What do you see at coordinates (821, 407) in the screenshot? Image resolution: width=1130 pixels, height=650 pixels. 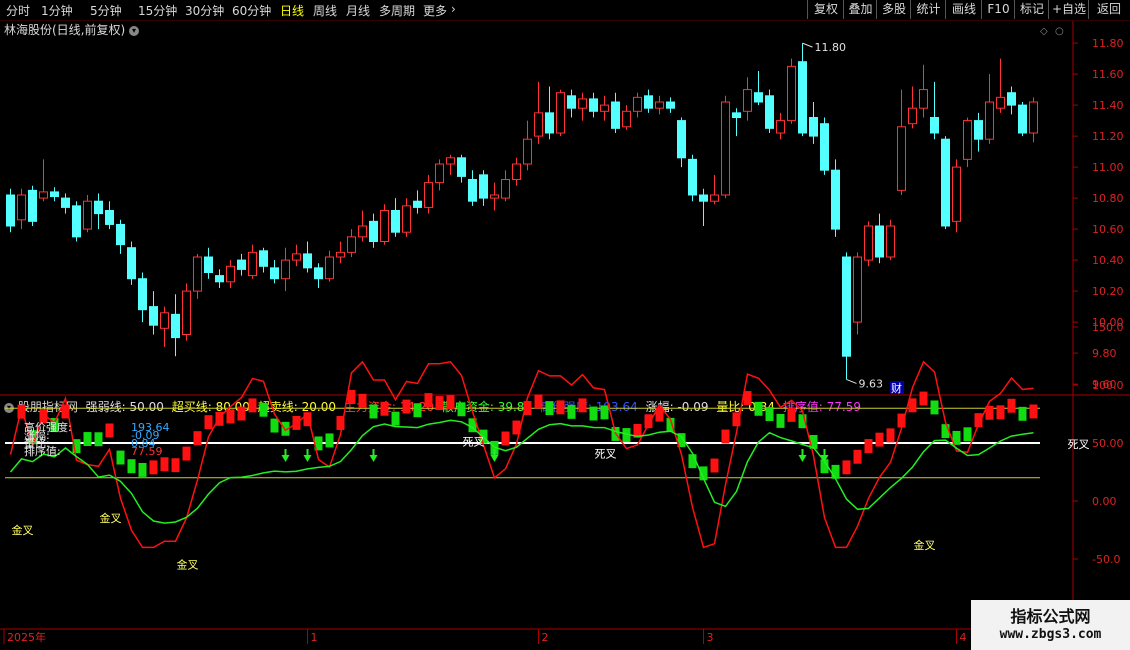 I see `param-sort-value: 排序值: 77.59` at bounding box center [821, 407].